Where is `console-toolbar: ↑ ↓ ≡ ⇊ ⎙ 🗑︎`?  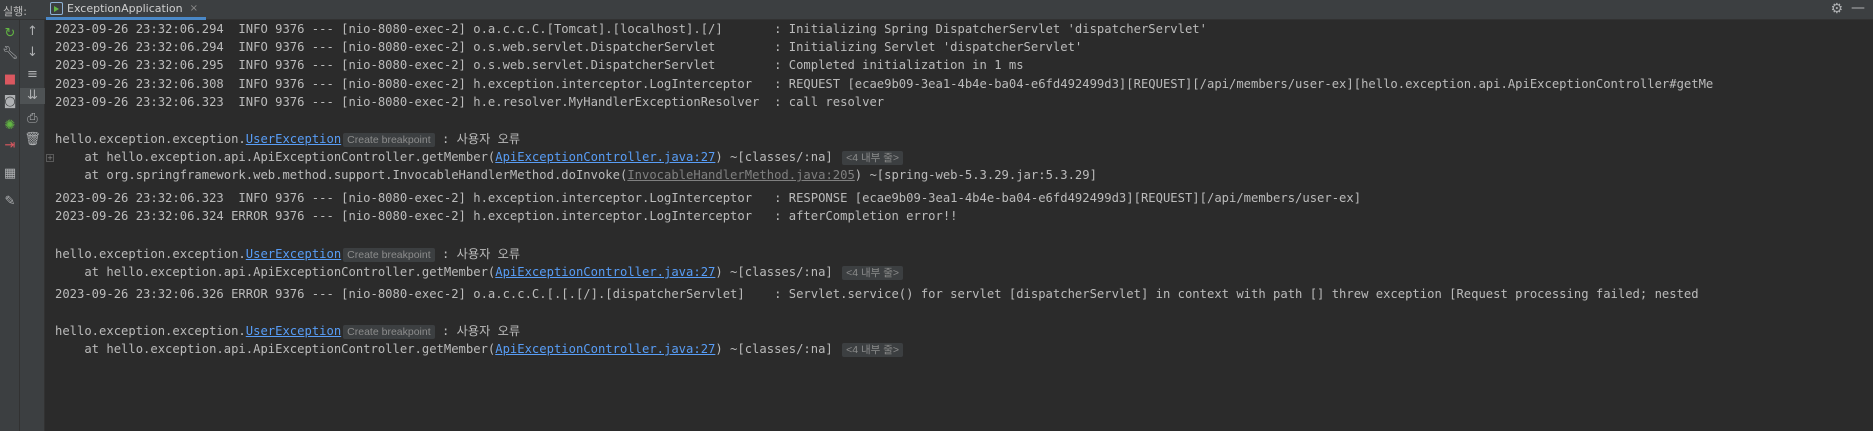 console-toolbar: ↑ ↓ ≡ ⇊ ⎙ 🗑︎ is located at coordinates (32, 225).